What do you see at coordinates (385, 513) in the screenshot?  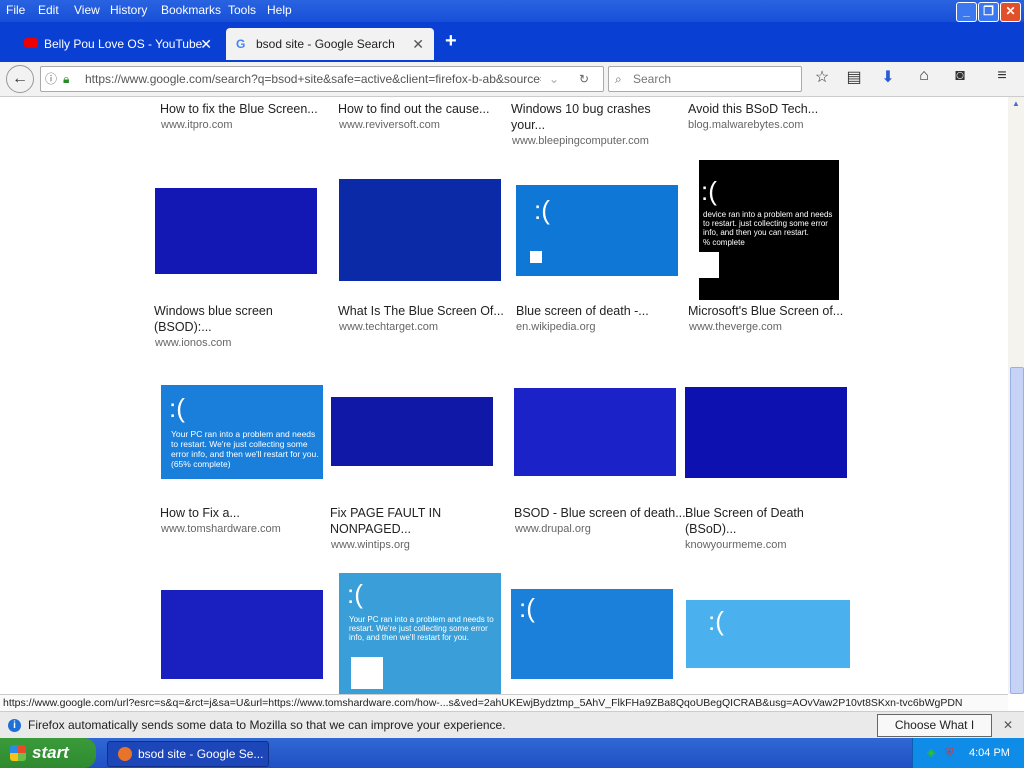 I see `result-title: Fix PAGE FAULT IN` at bounding box center [385, 513].